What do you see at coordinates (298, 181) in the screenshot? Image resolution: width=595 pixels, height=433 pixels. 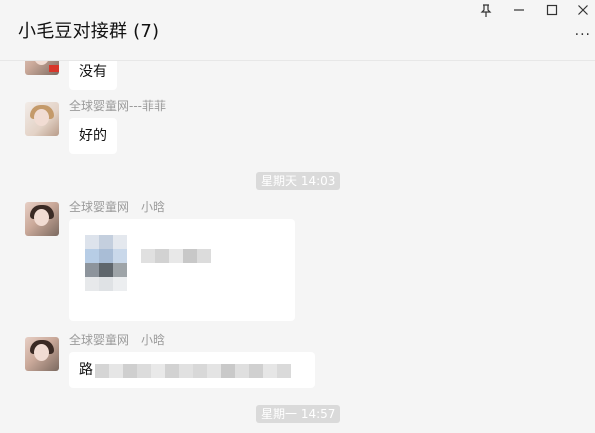 I see `timestamp: 星期天 14:03` at bounding box center [298, 181].